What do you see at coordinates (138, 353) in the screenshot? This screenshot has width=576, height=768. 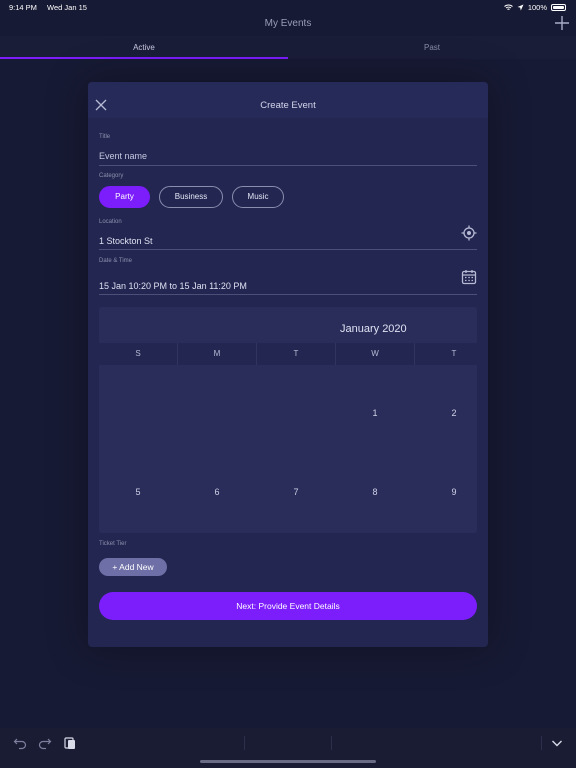 I see `weekday-sun: S` at bounding box center [138, 353].